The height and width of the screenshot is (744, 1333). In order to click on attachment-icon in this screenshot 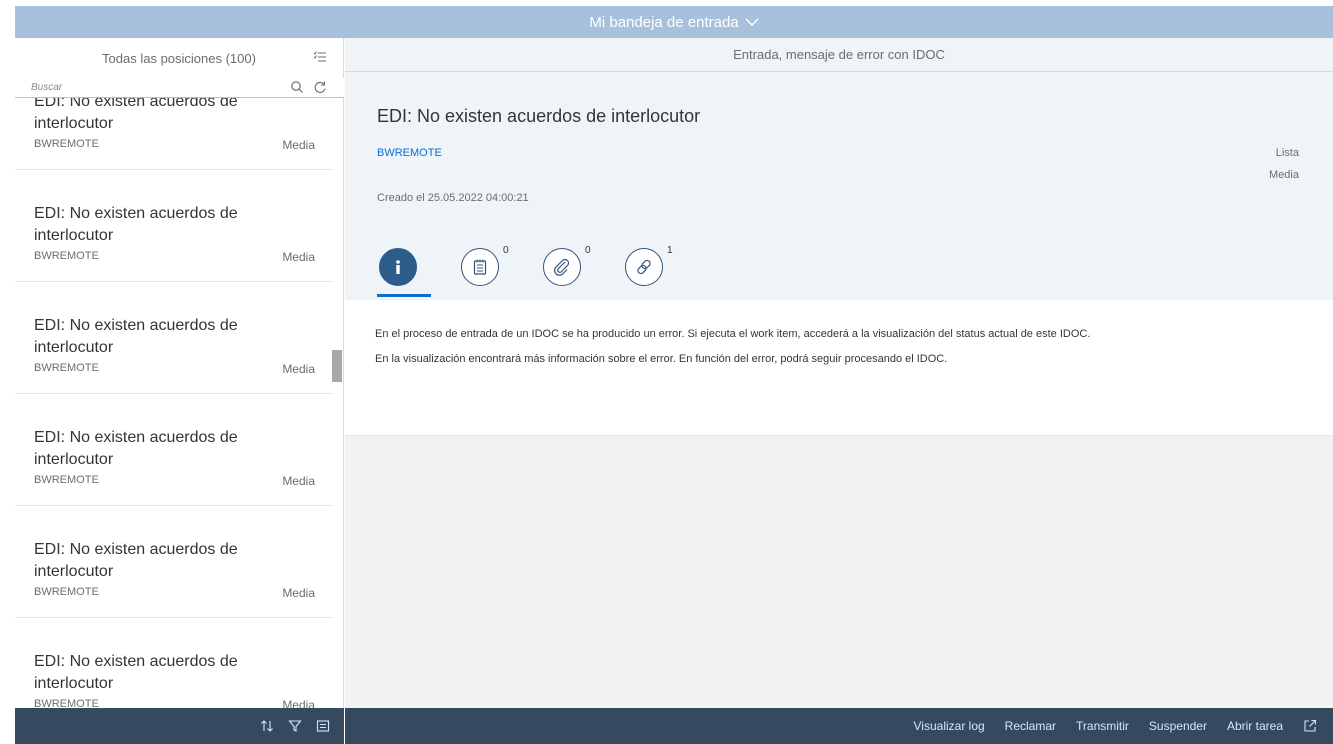, I will do `click(562, 267)`.